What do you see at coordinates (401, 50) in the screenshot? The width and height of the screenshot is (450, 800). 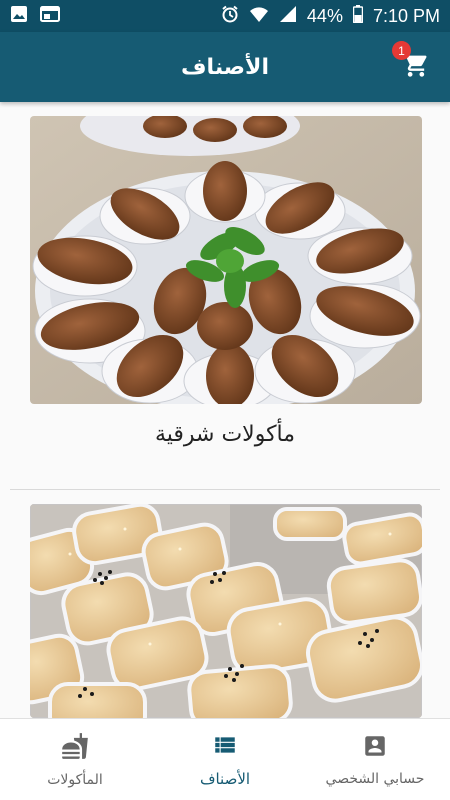 I see `cart-count-badge: 1` at bounding box center [401, 50].